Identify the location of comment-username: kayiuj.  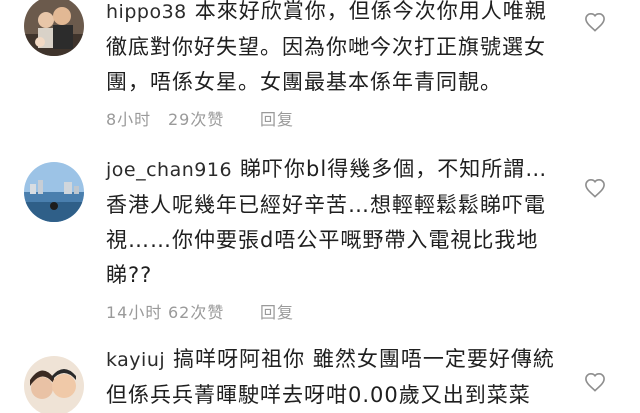
(135, 360).